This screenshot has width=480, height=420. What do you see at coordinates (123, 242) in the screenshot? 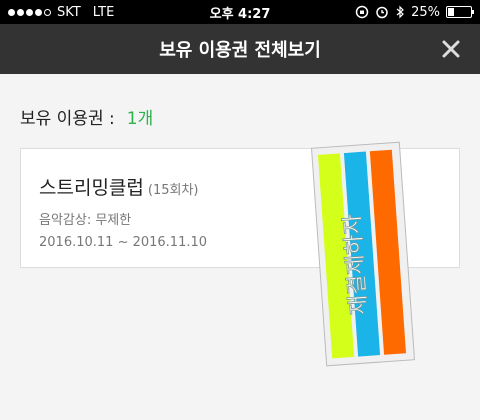
I see `ticket-period: 2016.10.11 ~ 2016.11.10` at bounding box center [123, 242].